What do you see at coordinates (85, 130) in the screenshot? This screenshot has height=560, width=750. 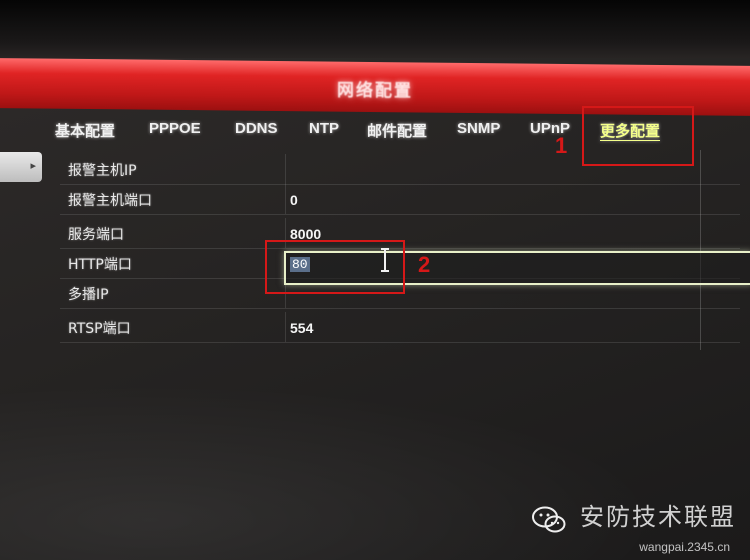 I see `tab-basic: 基本配置` at bounding box center [85, 130].